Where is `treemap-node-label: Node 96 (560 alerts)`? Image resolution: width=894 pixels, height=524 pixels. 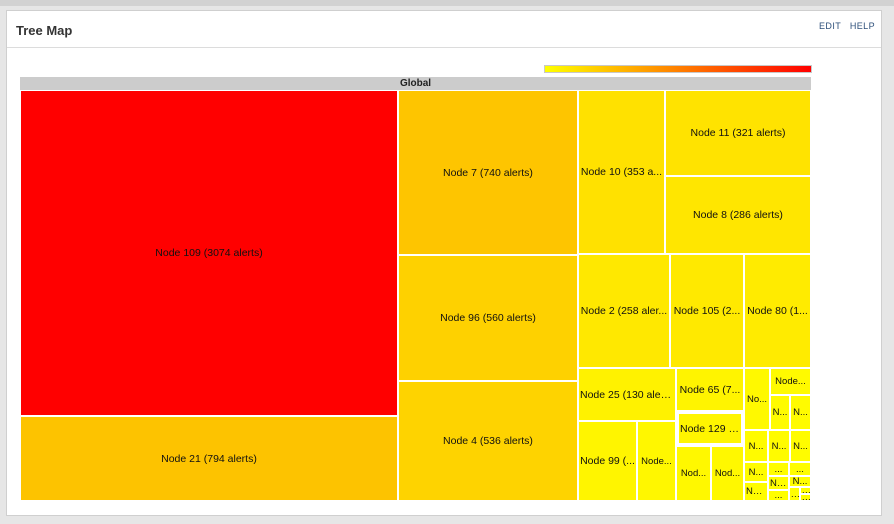 treemap-node-label: Node 96 (560 alerts) is located at coordinates (488, 318).